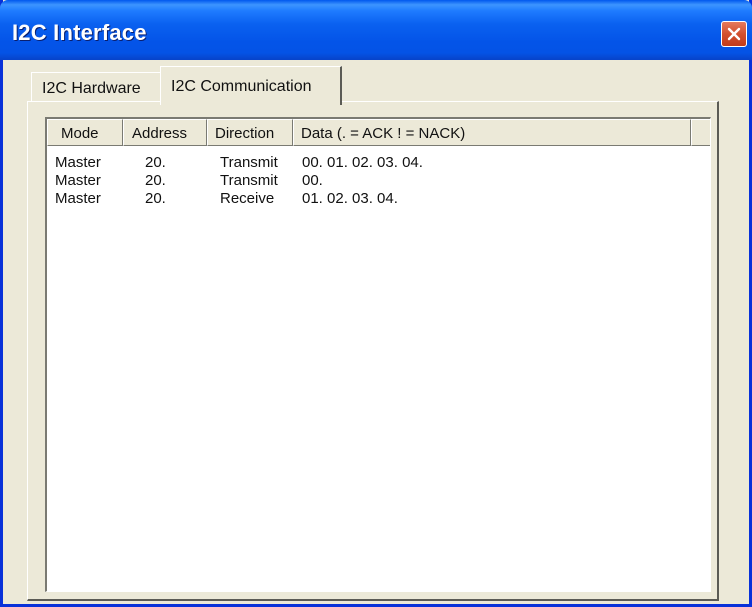 The width and height of the screenshot is (752, 607). What do you see at coordinates (492, 132) in the screenshot?
I see `column-header-data: Data (. = ACK ! = NACK)` at bounding box center [492, 132].